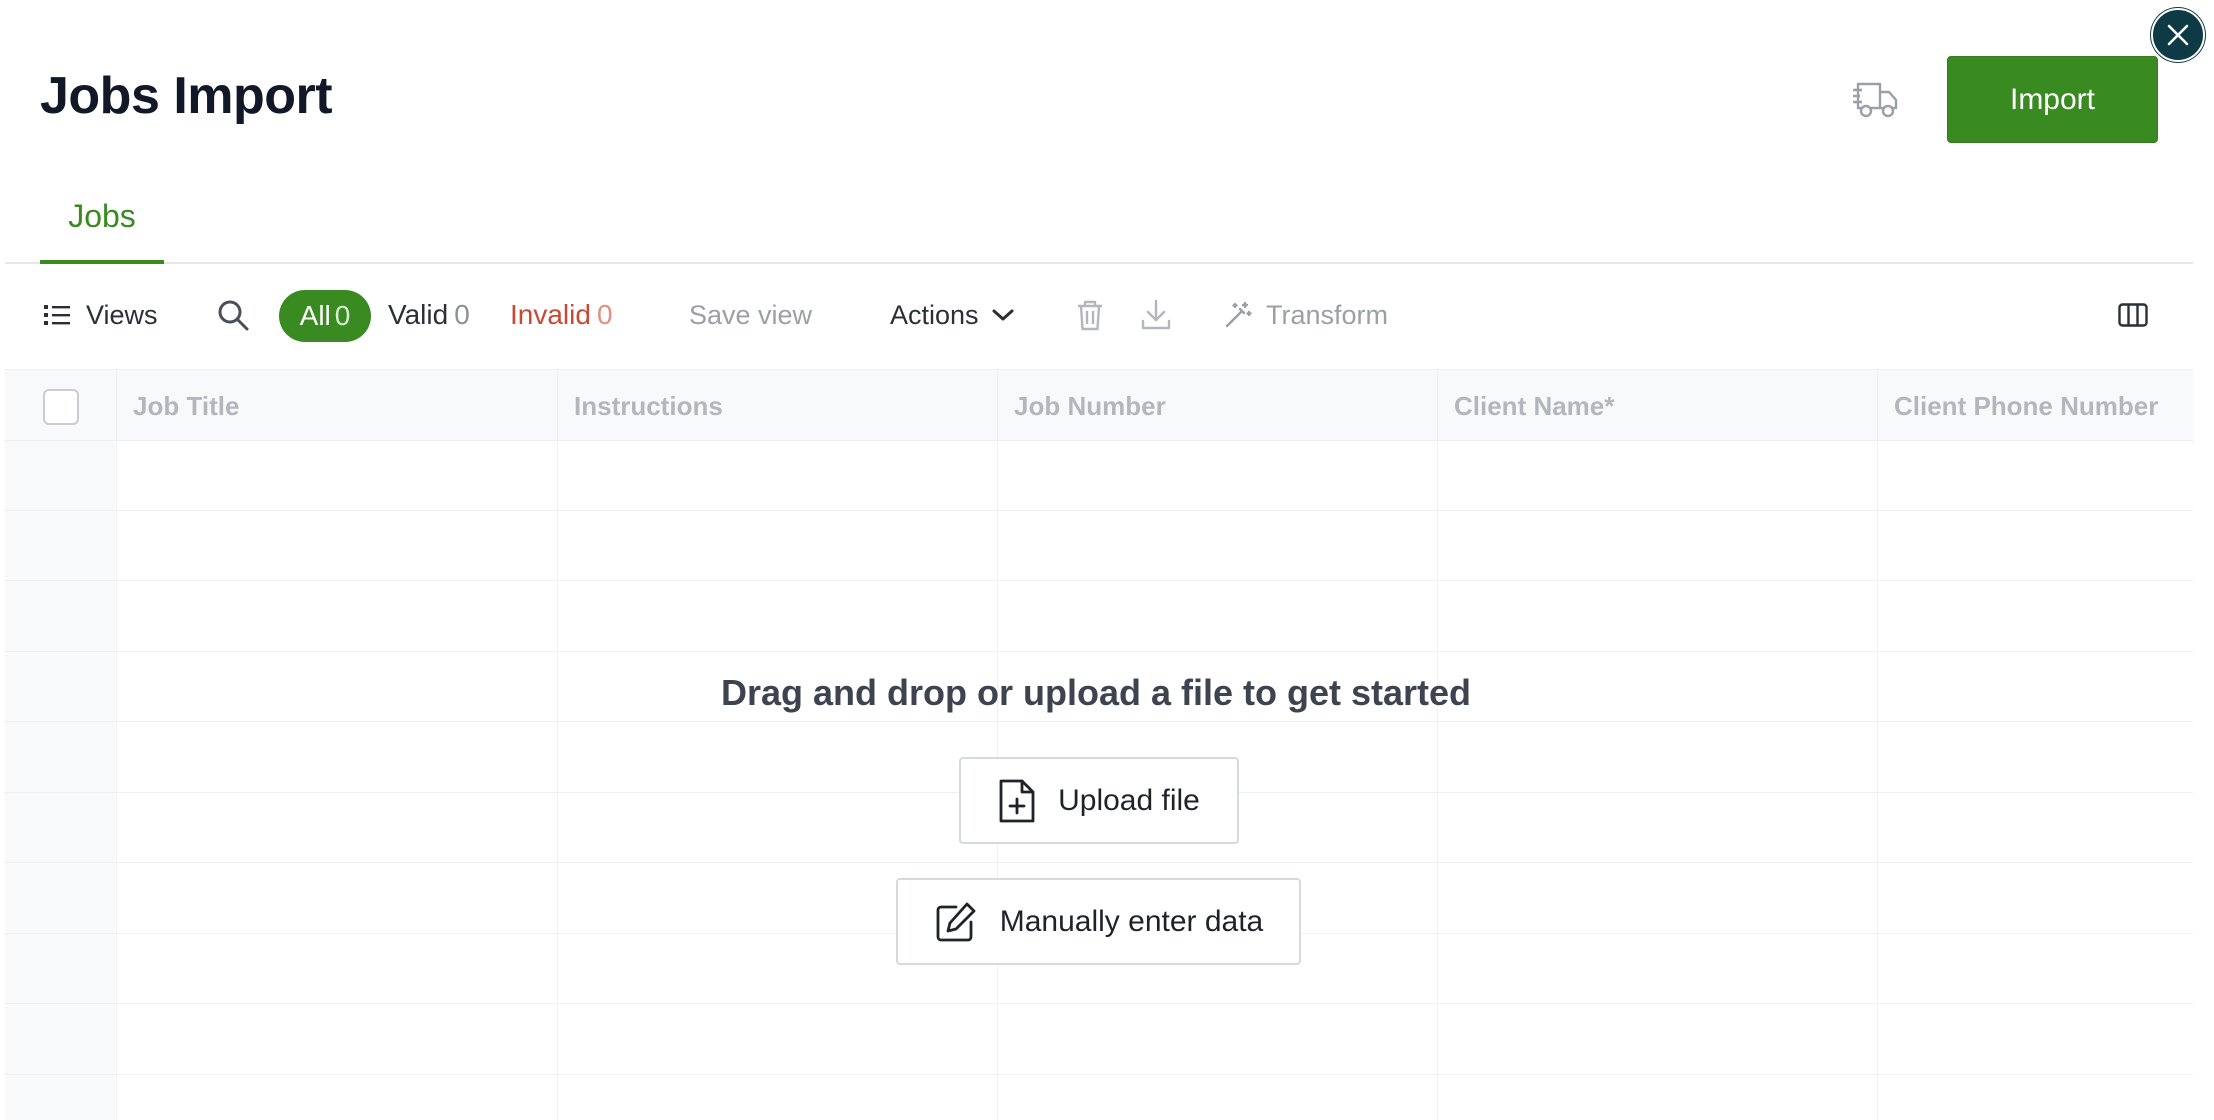 The height and width of the screenshot is (1120, 2214). I want to click on search-icon, so click(233, 315).